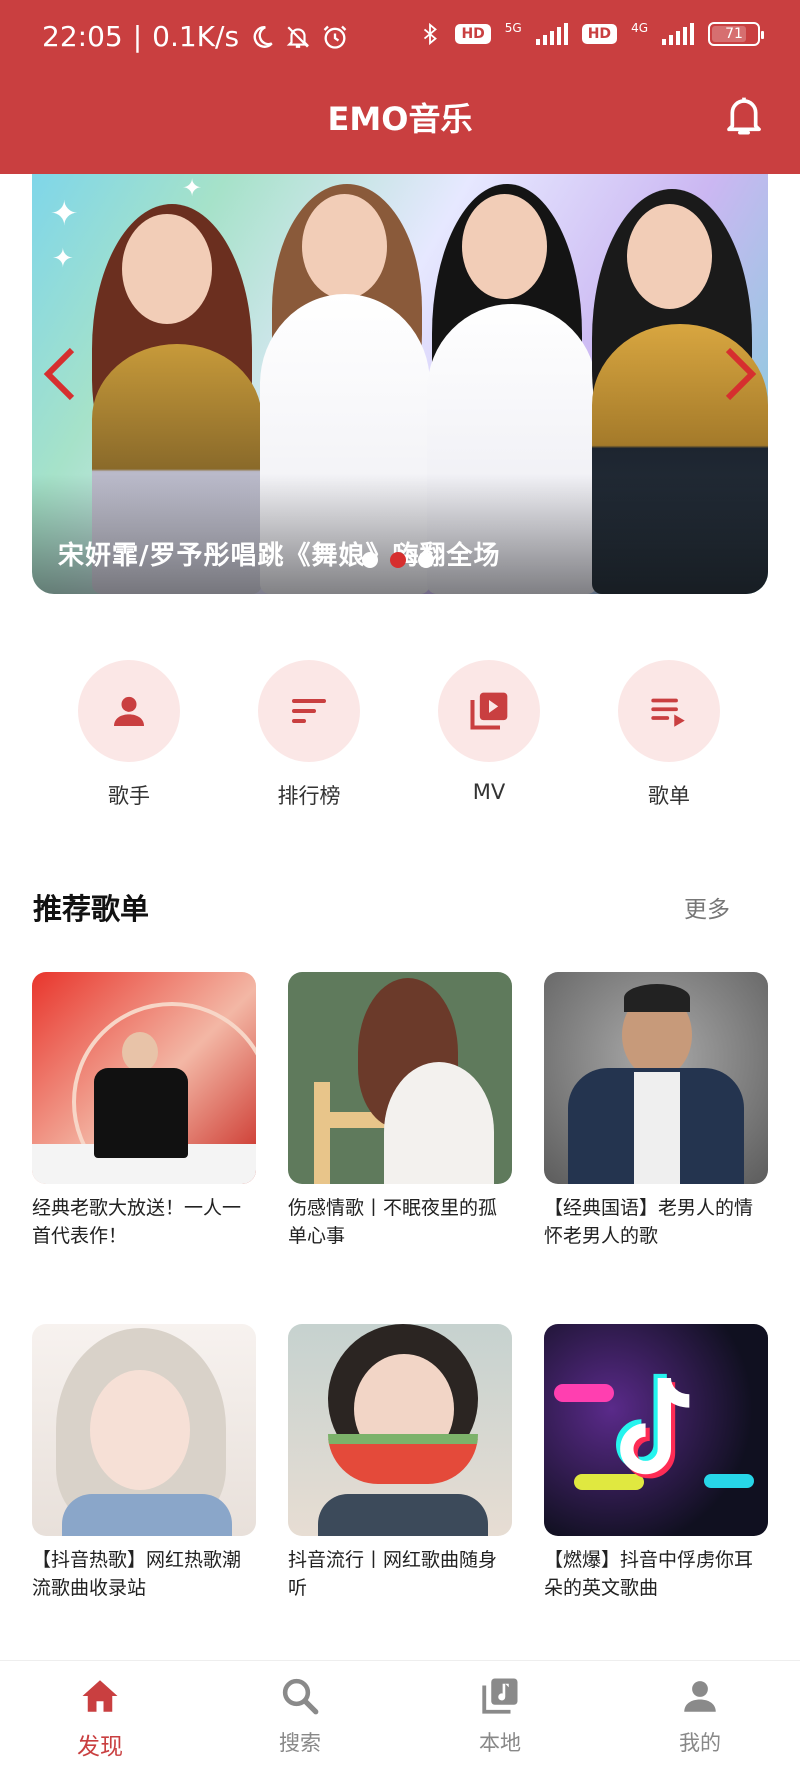 The image size is (800, 1777). Describe the element at coordinates (500, 1696) in the screenshot. I see `music-library-icon` at that location.